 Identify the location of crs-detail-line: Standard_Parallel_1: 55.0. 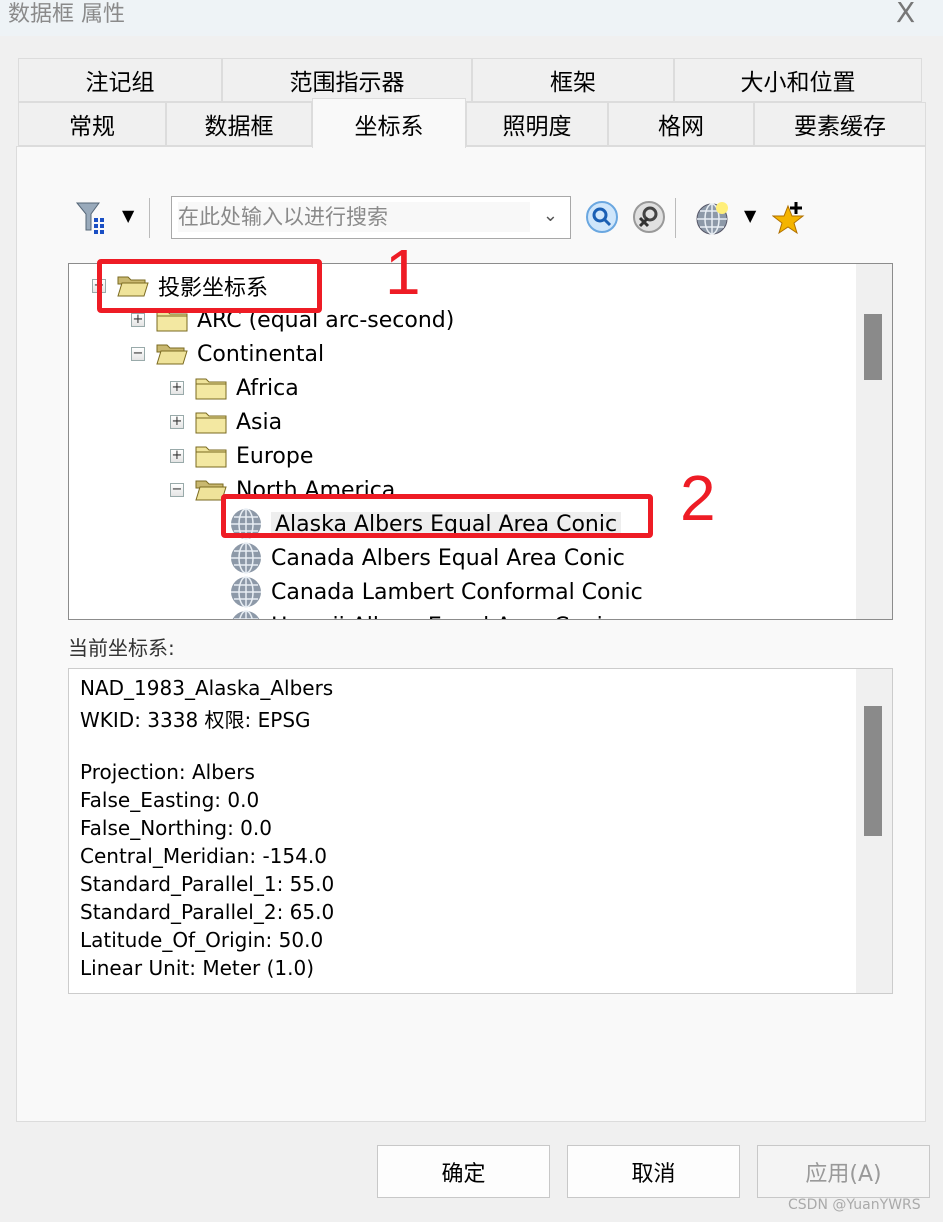
(207, 884).